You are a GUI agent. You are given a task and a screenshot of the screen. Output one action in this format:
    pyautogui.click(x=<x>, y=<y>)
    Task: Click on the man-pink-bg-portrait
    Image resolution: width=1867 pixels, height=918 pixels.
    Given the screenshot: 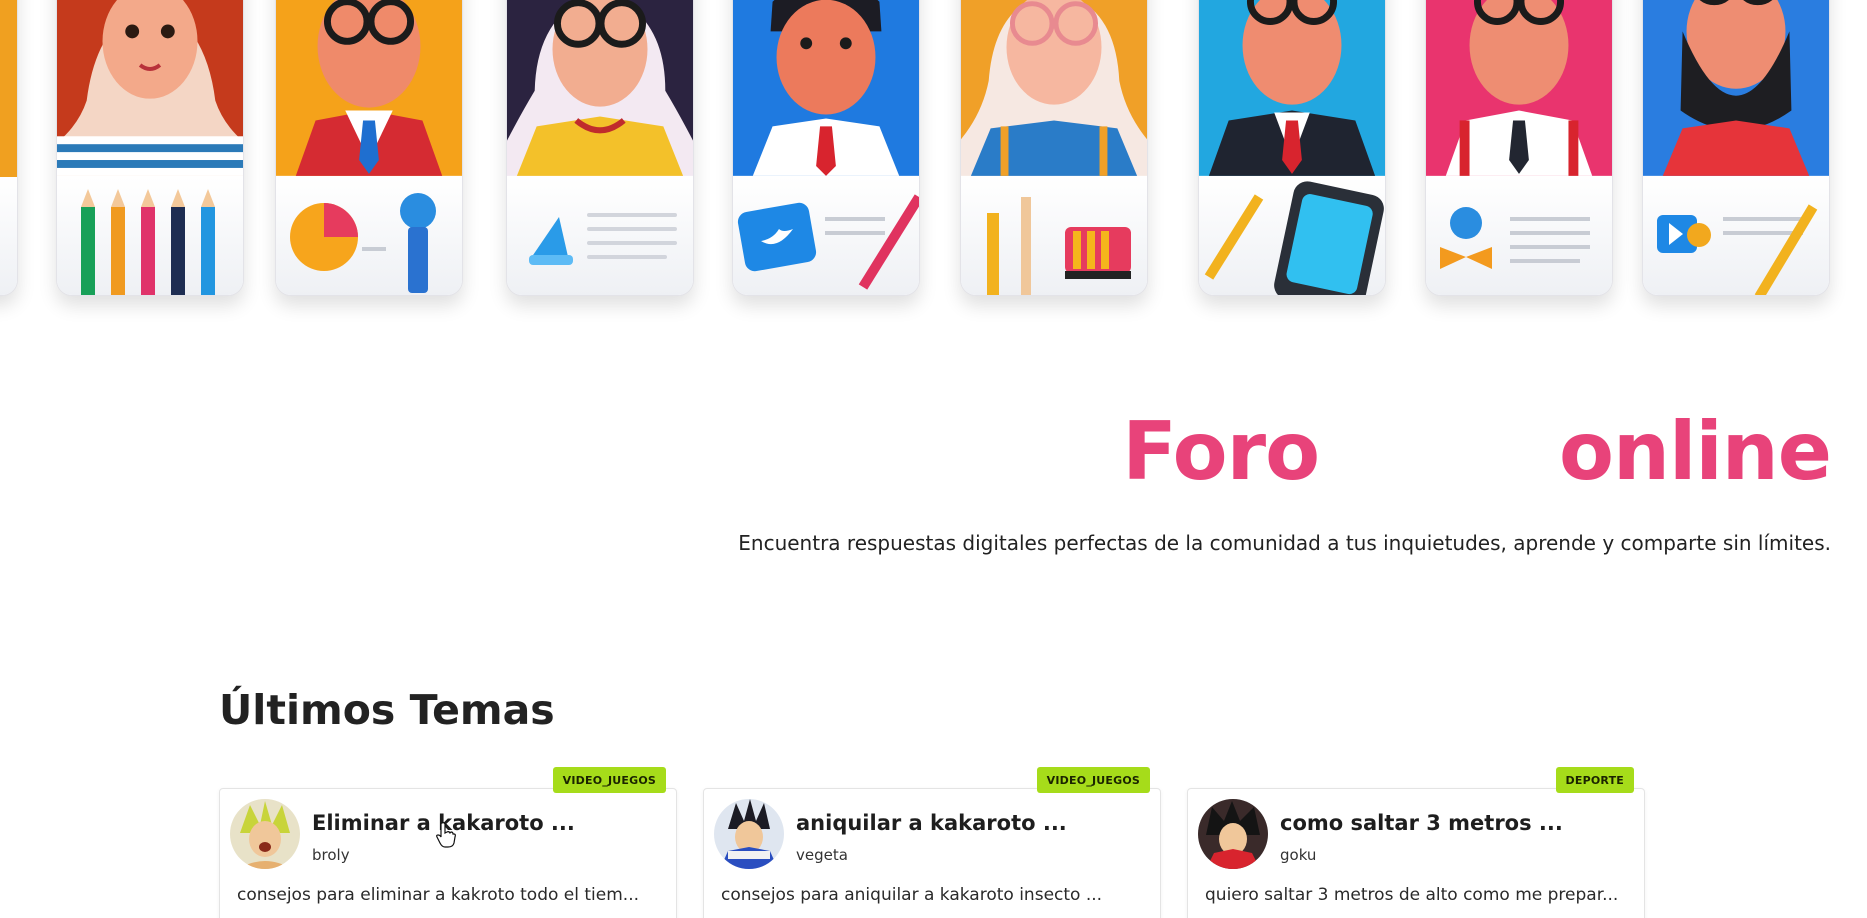 What is the action you would take?
    pyautogui.click(x=1519, y=88)
    